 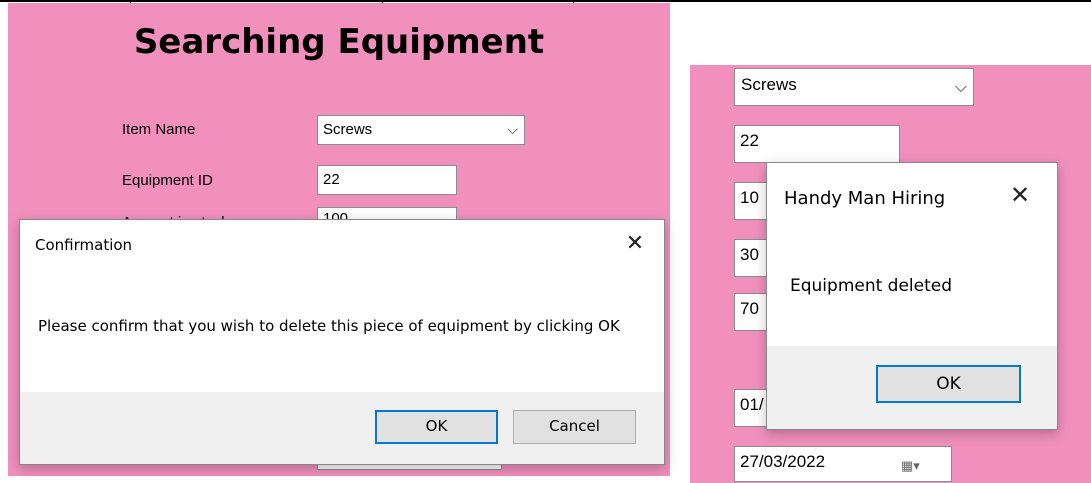 What do you see at coordinates (769, 84) in the screenshot?
I see `item-name-value-right: Screws` at bounding box center [769, 84].